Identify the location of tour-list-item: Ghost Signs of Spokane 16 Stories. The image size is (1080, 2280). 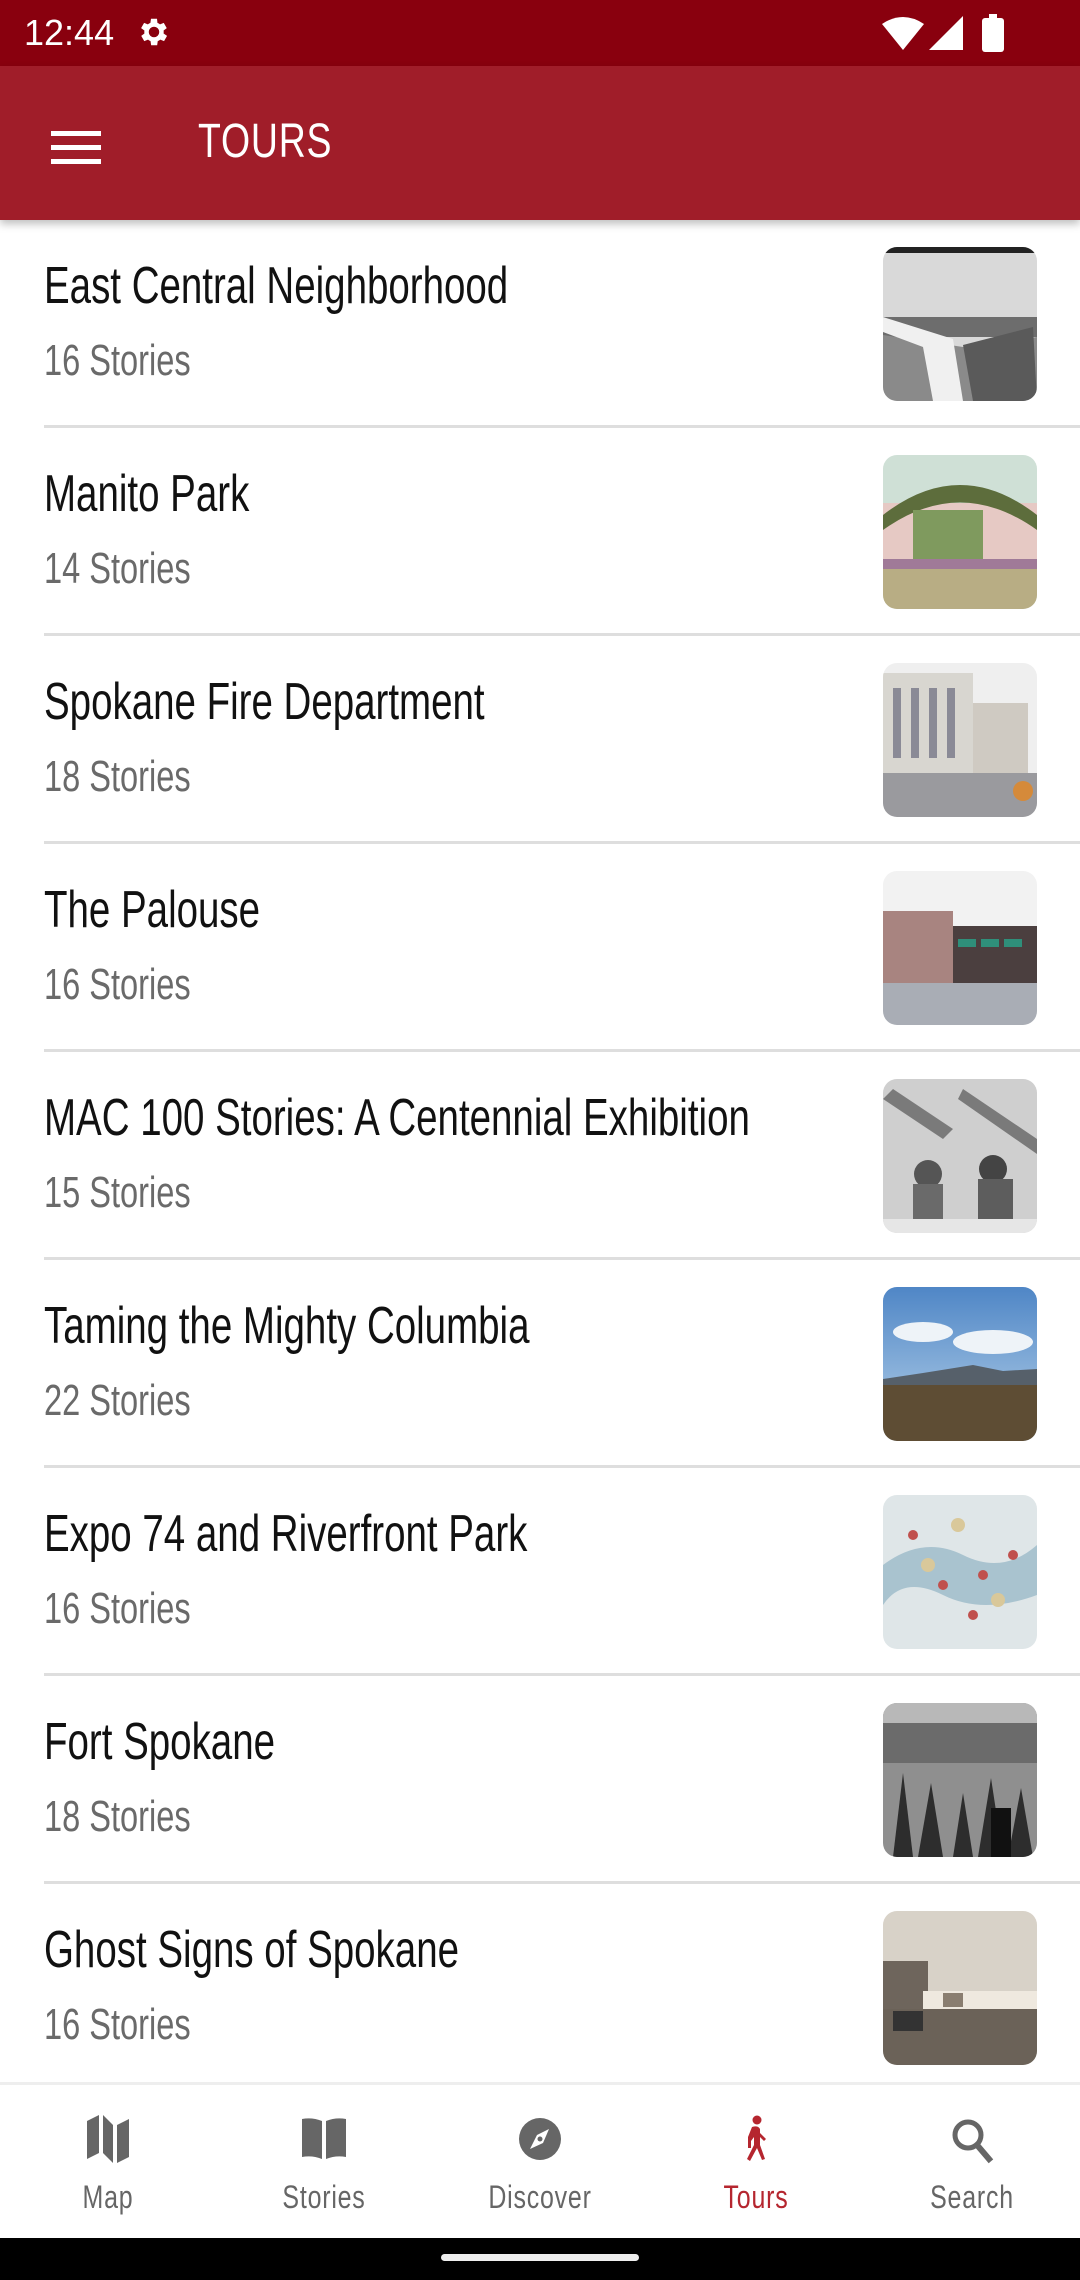
(540, 1983).